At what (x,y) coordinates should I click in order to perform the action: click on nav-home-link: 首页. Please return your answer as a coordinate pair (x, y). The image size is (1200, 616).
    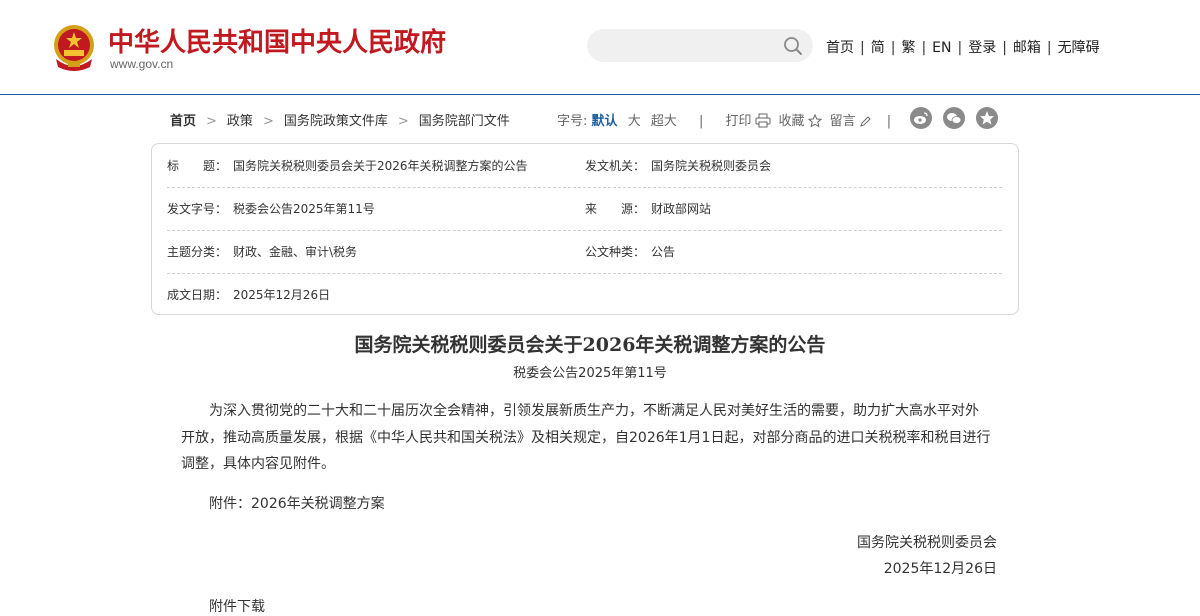
    Looking at the image, I should click on (840, 47).